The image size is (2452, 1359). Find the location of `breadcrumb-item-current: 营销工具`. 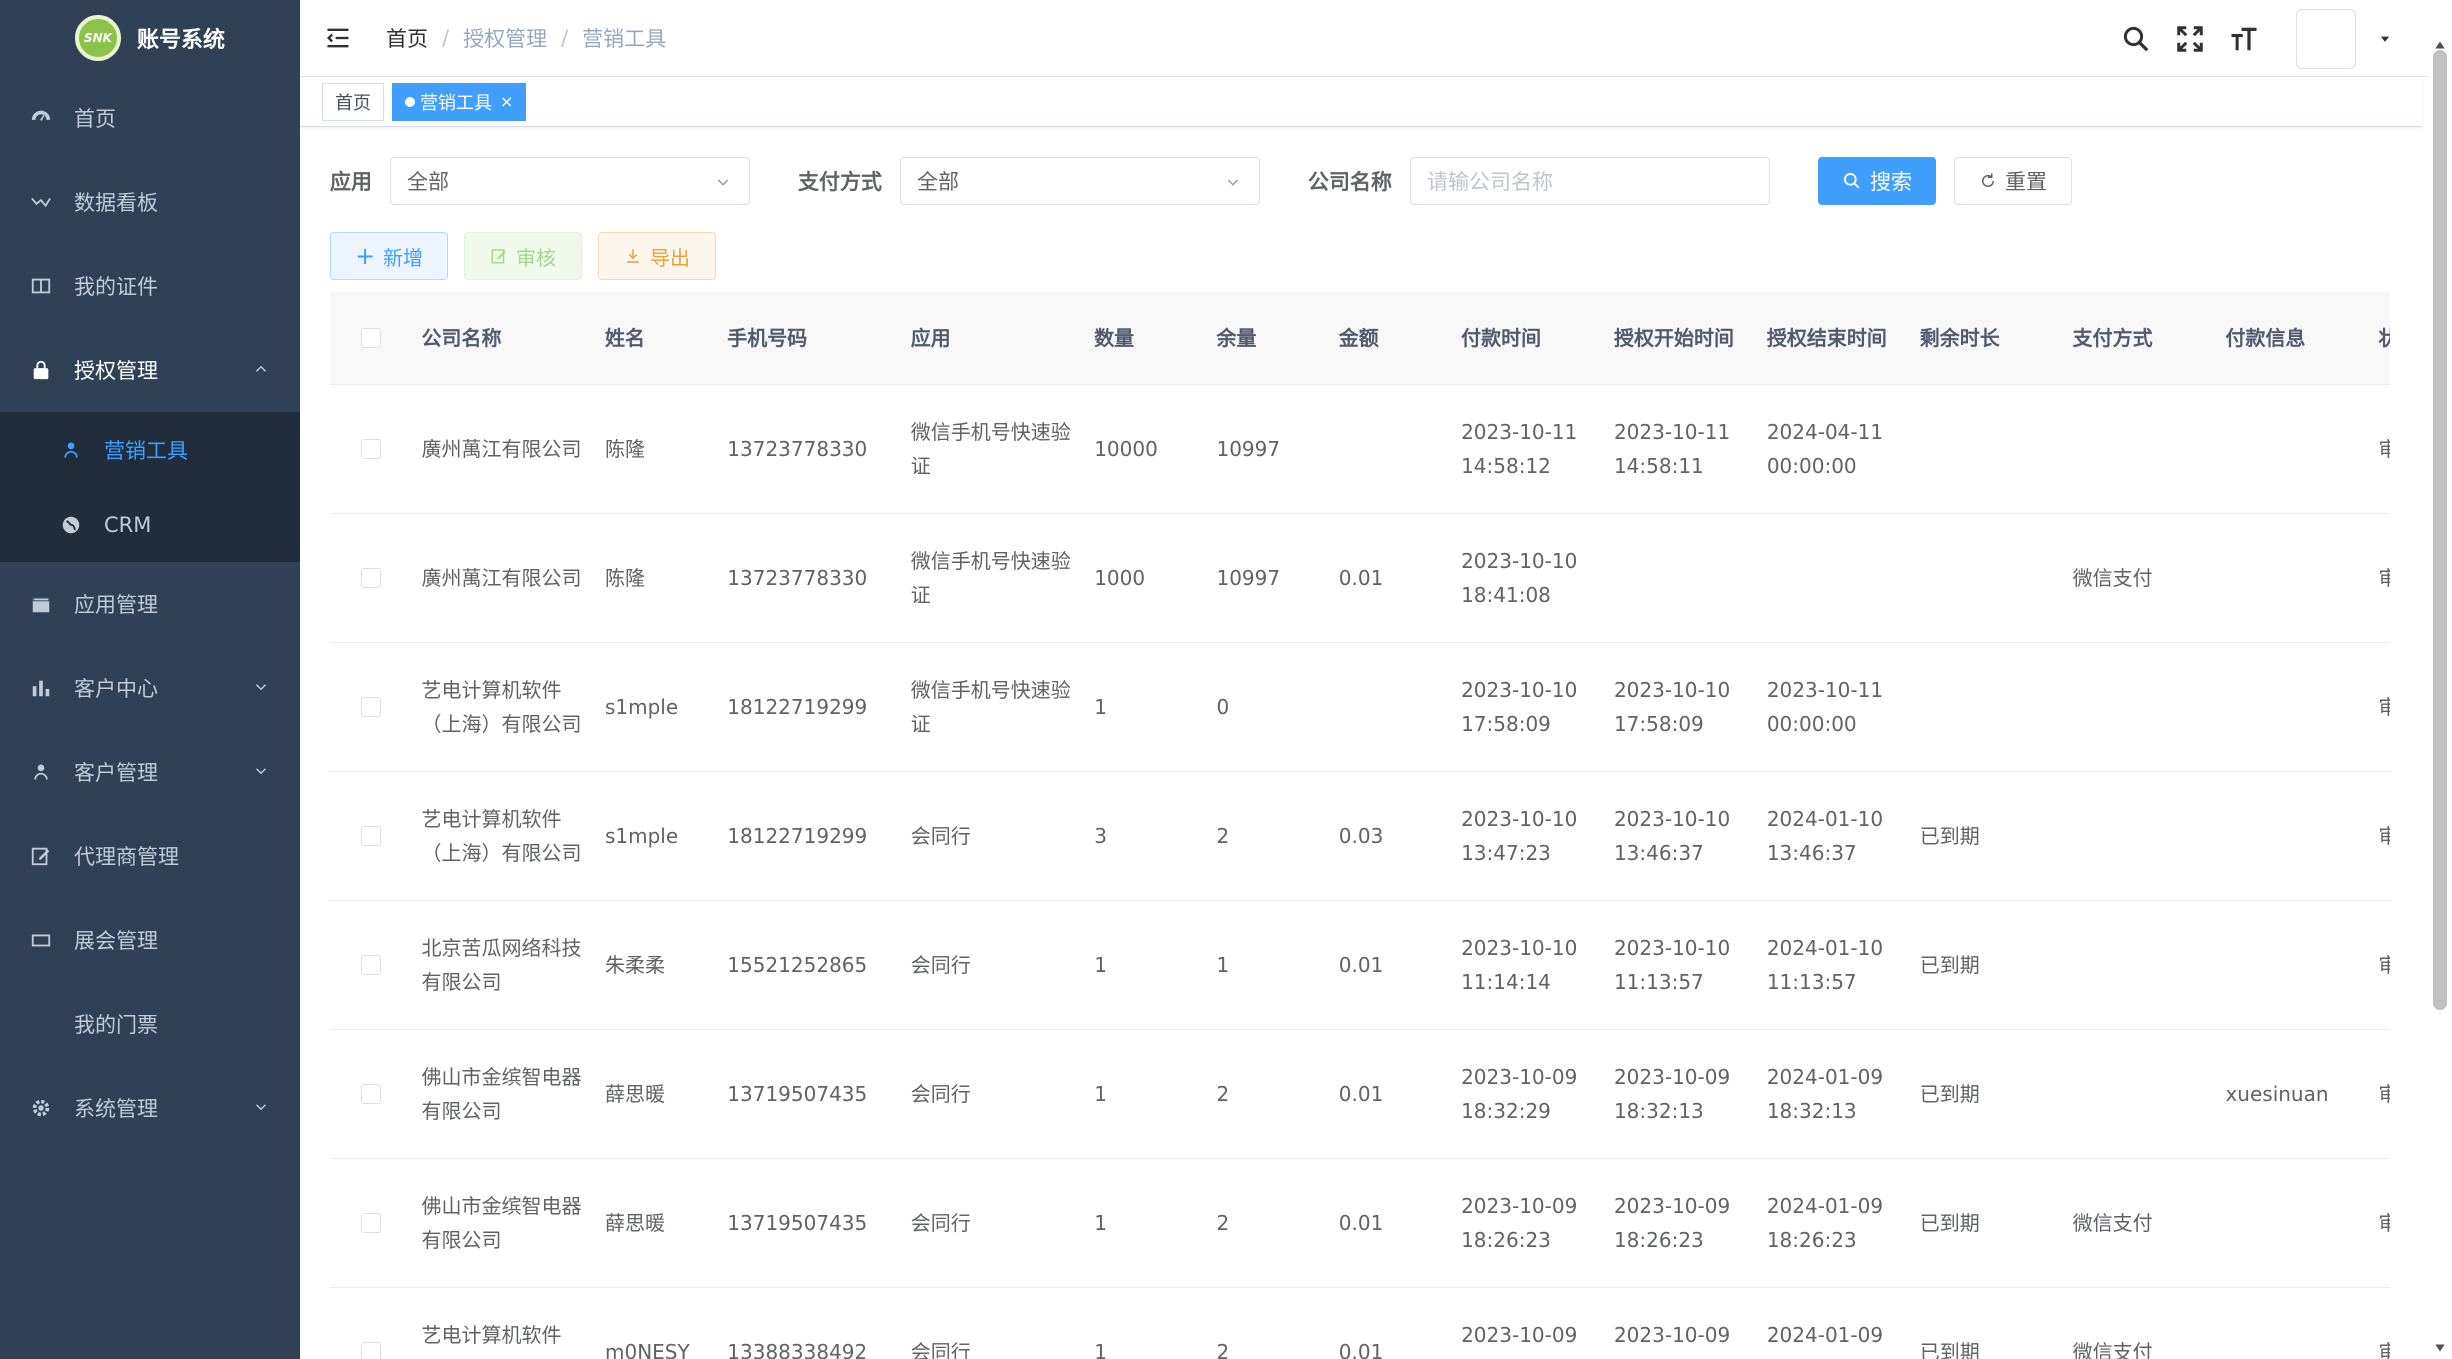

breadcrumb-item-current: 营销工具 is located at coordinates (624, 39).